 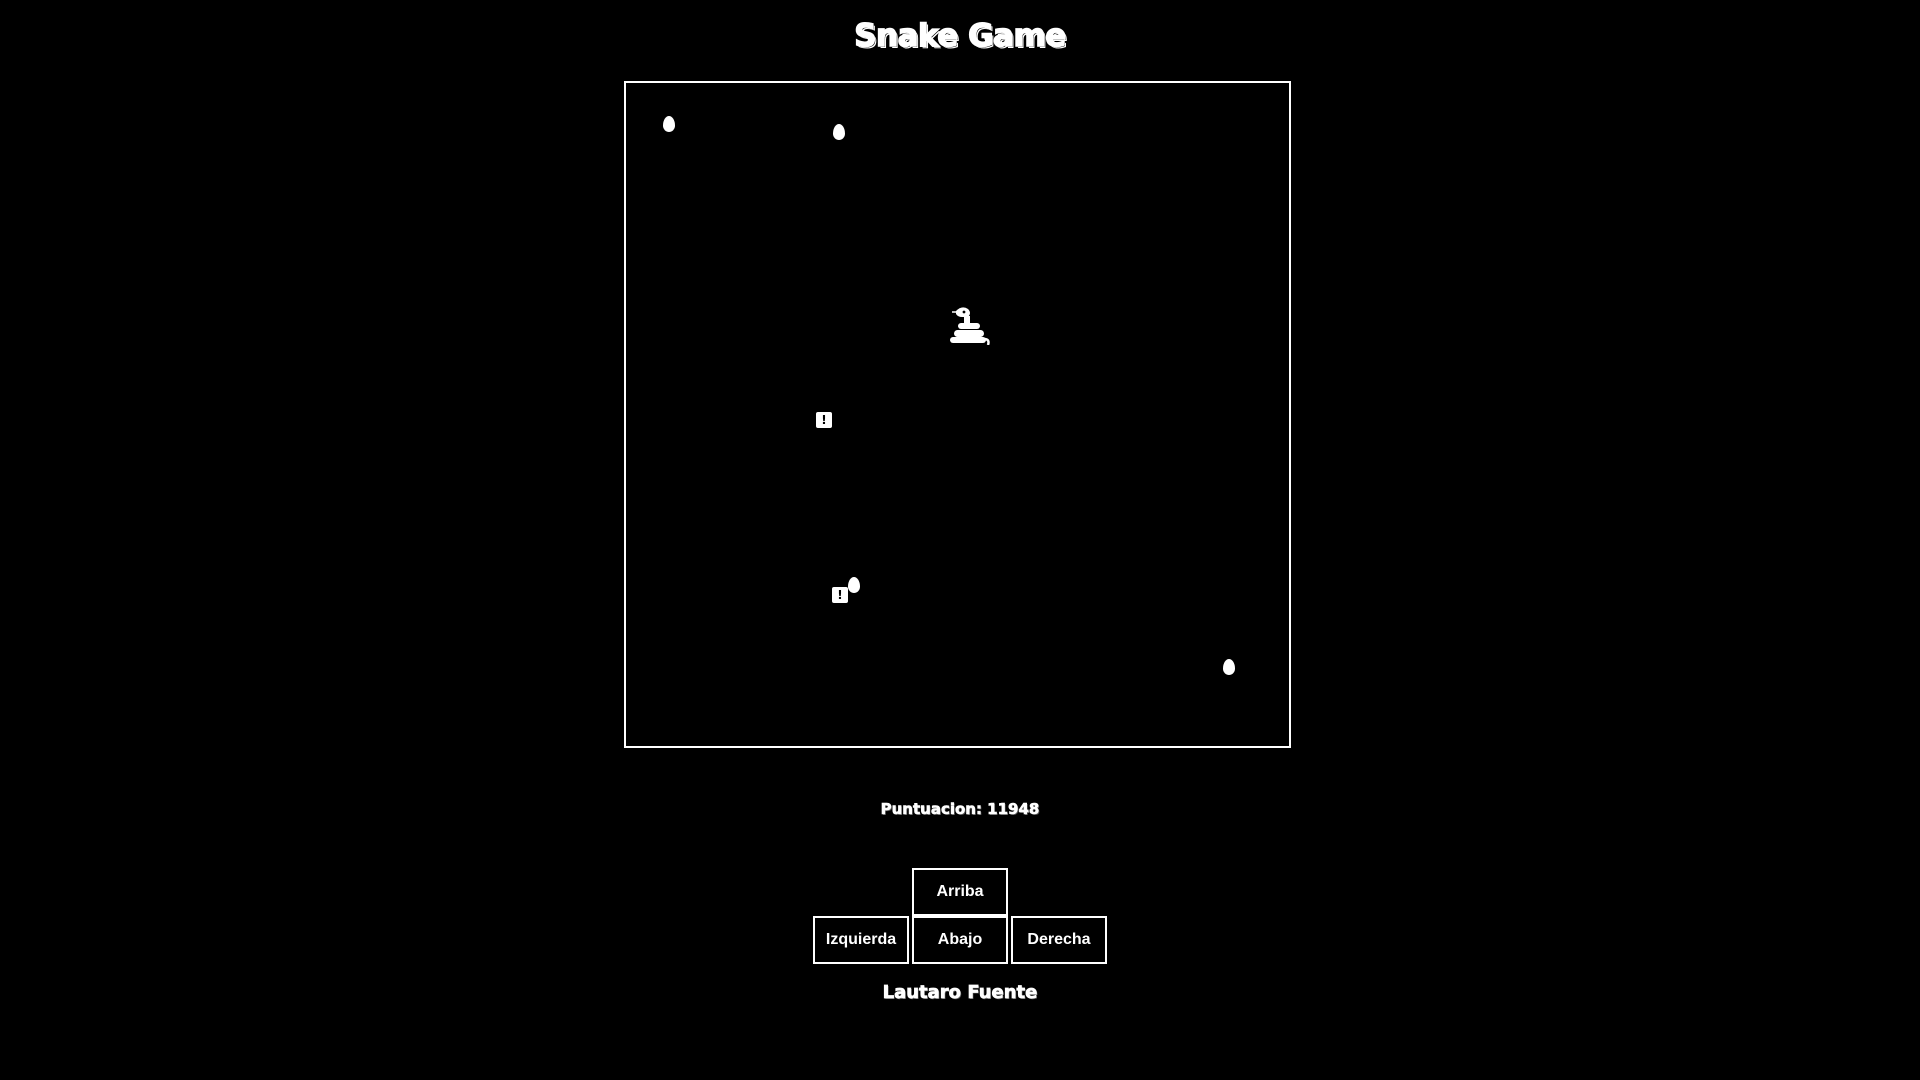 I want to click on left-button: Izquierda, so click(x=861, y=940).